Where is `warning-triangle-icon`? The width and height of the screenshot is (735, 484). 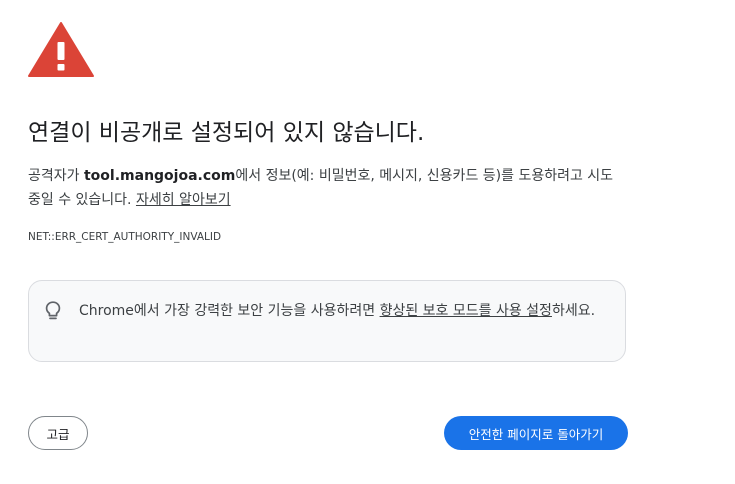 warning-triangle-icon is located at coordinates (61, 49).